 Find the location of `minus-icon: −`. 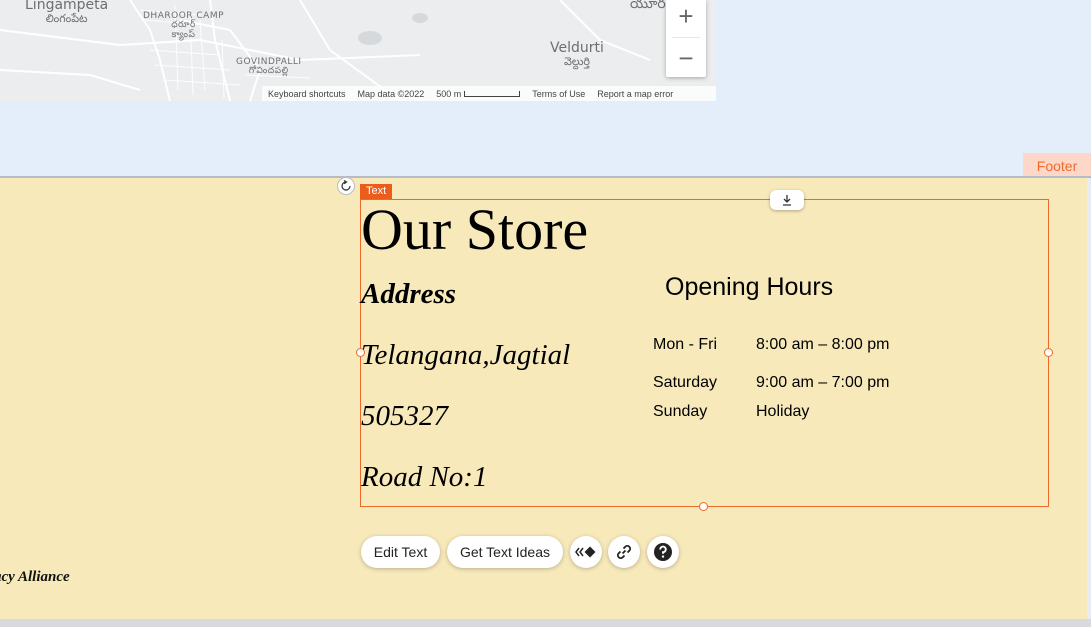

minus-icon: − is located at coordinates (686, 57).